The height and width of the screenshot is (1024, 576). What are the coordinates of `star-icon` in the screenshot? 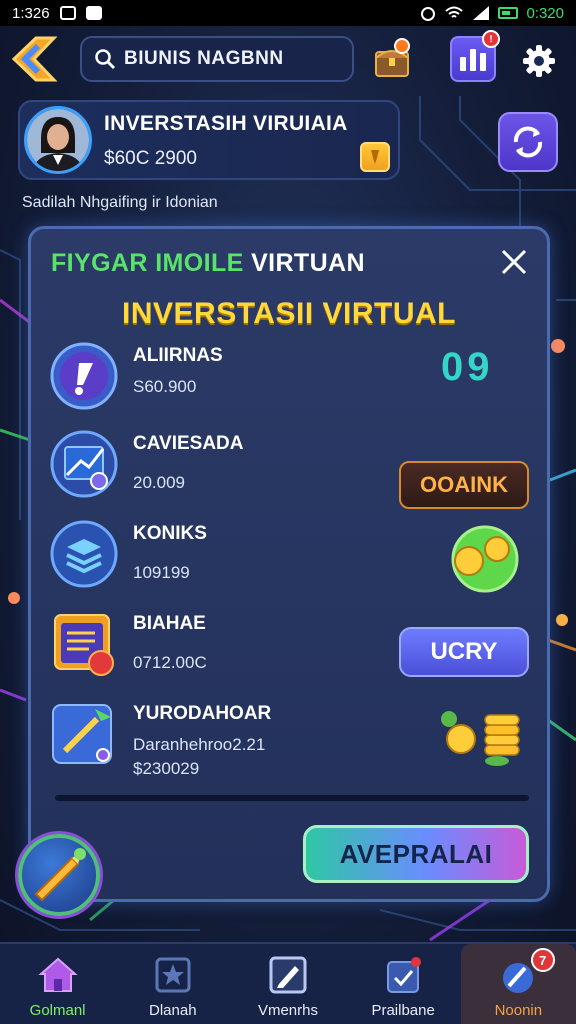 It's located at (173, 975).